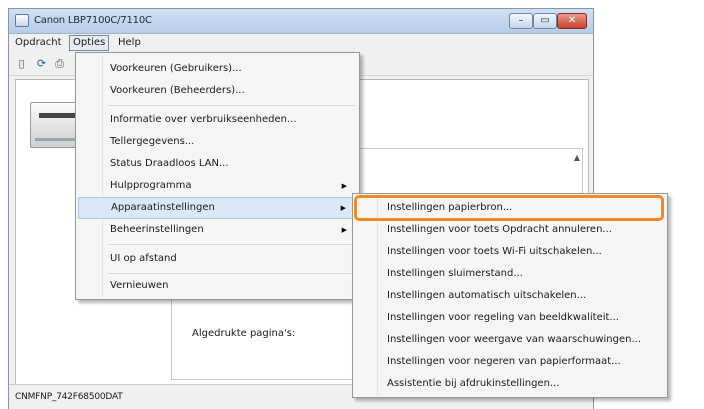  What do you see at coordinates (163, 207) in the screenshot?
I see `menu-item-label: Apparaatinstellingen` at bounding box center [163, 207].